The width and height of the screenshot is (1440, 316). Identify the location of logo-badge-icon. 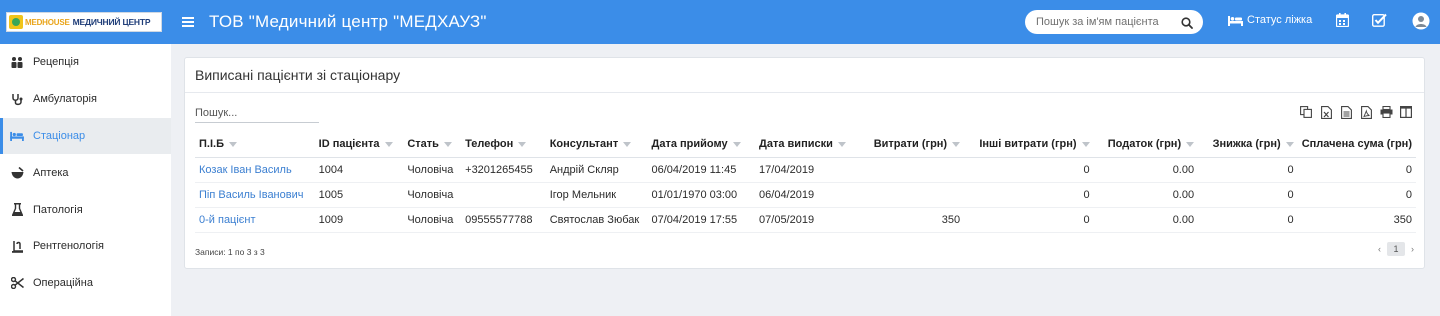
(16, 22).